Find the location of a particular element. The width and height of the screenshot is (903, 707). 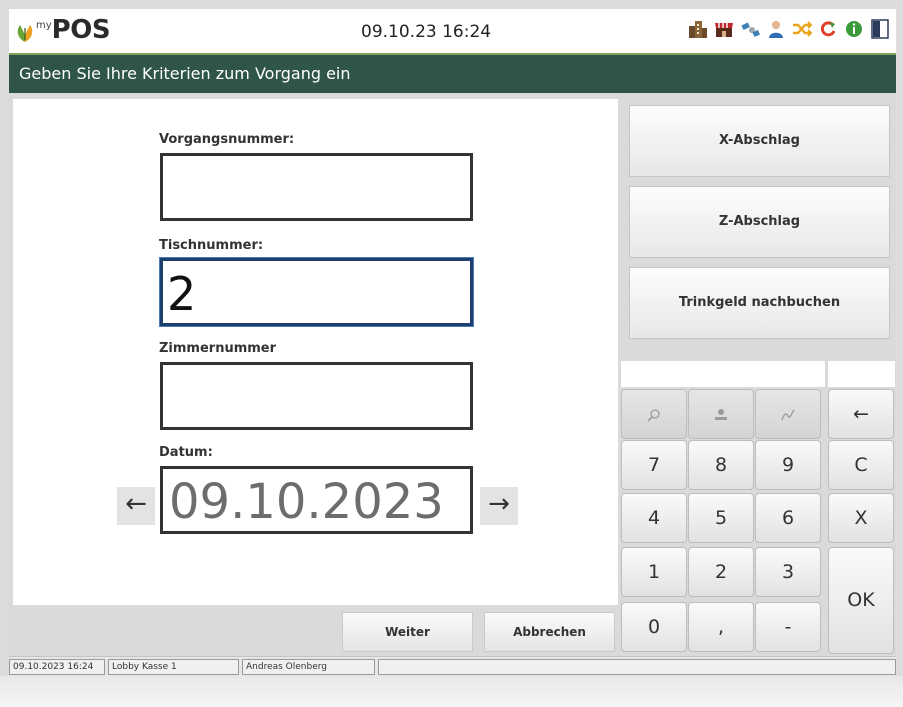

datum-value: 09.10.2023 is located at coordinates (306, 502).